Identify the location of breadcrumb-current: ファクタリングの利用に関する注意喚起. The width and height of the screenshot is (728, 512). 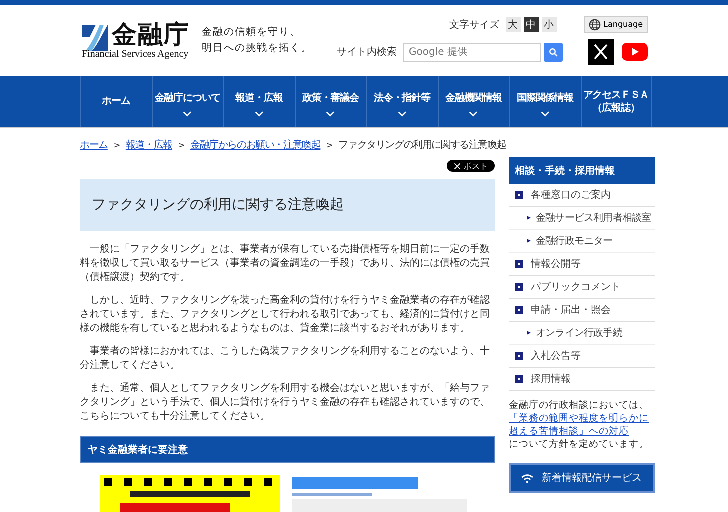
(422, 145).